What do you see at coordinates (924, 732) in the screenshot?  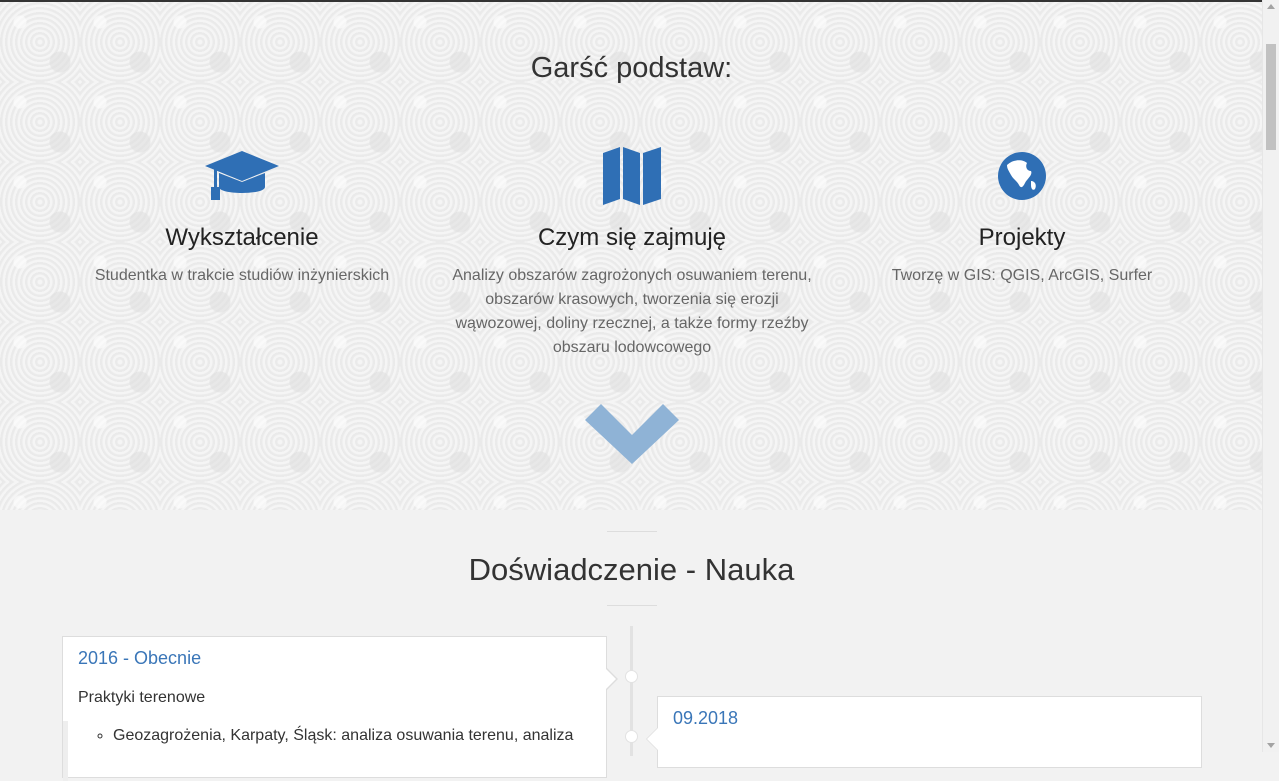 I see `timeline-card: 09.2018` at bounding box center [924, 732].